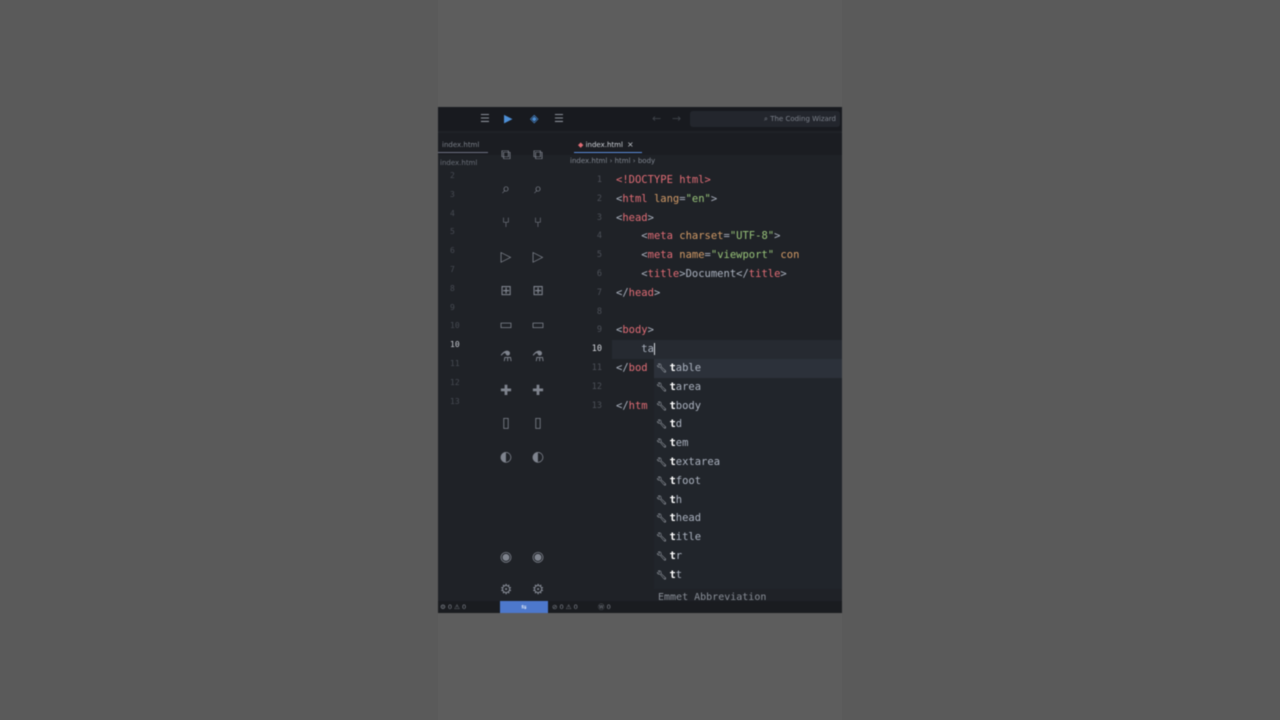 The image size is (1280, 720). Describe the element at coordinates (682, 443) in the screenshot. I see `suggestion-rest: em` at that location.